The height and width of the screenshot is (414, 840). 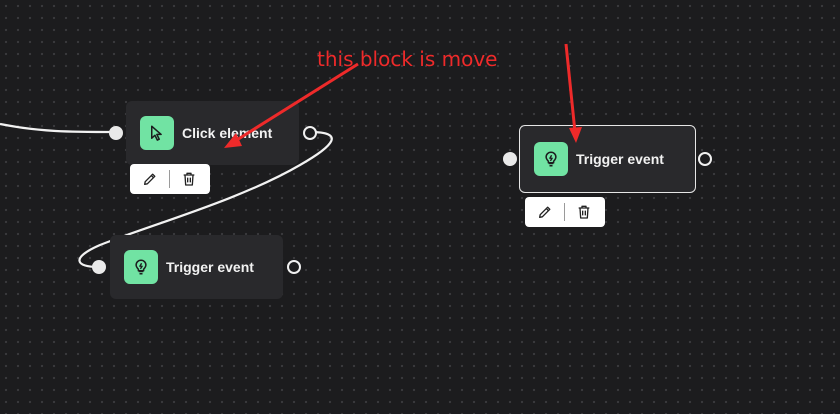 What do you see at coordinates (570, 88) in the screenshot?
I see `arrow-to-moved-node` at bounding box center [570, 88].